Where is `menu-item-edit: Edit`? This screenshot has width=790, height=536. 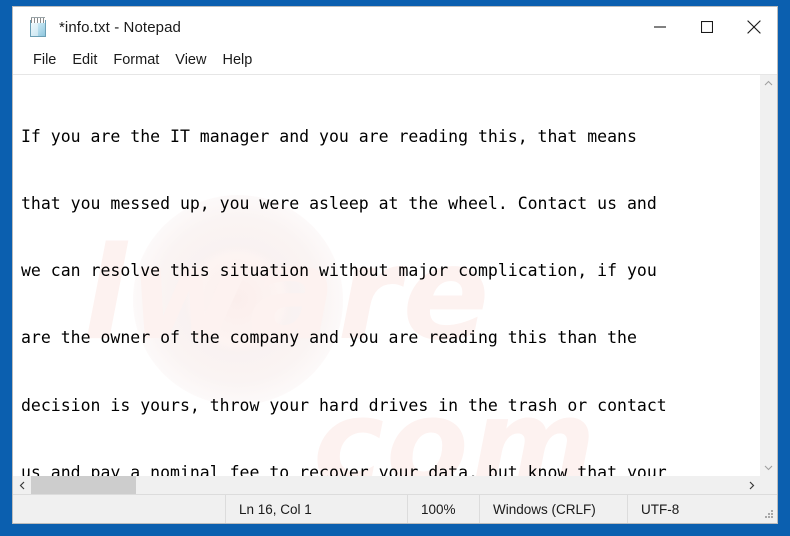
menu-item-edit: Edit is located at coordinates (84, 60).